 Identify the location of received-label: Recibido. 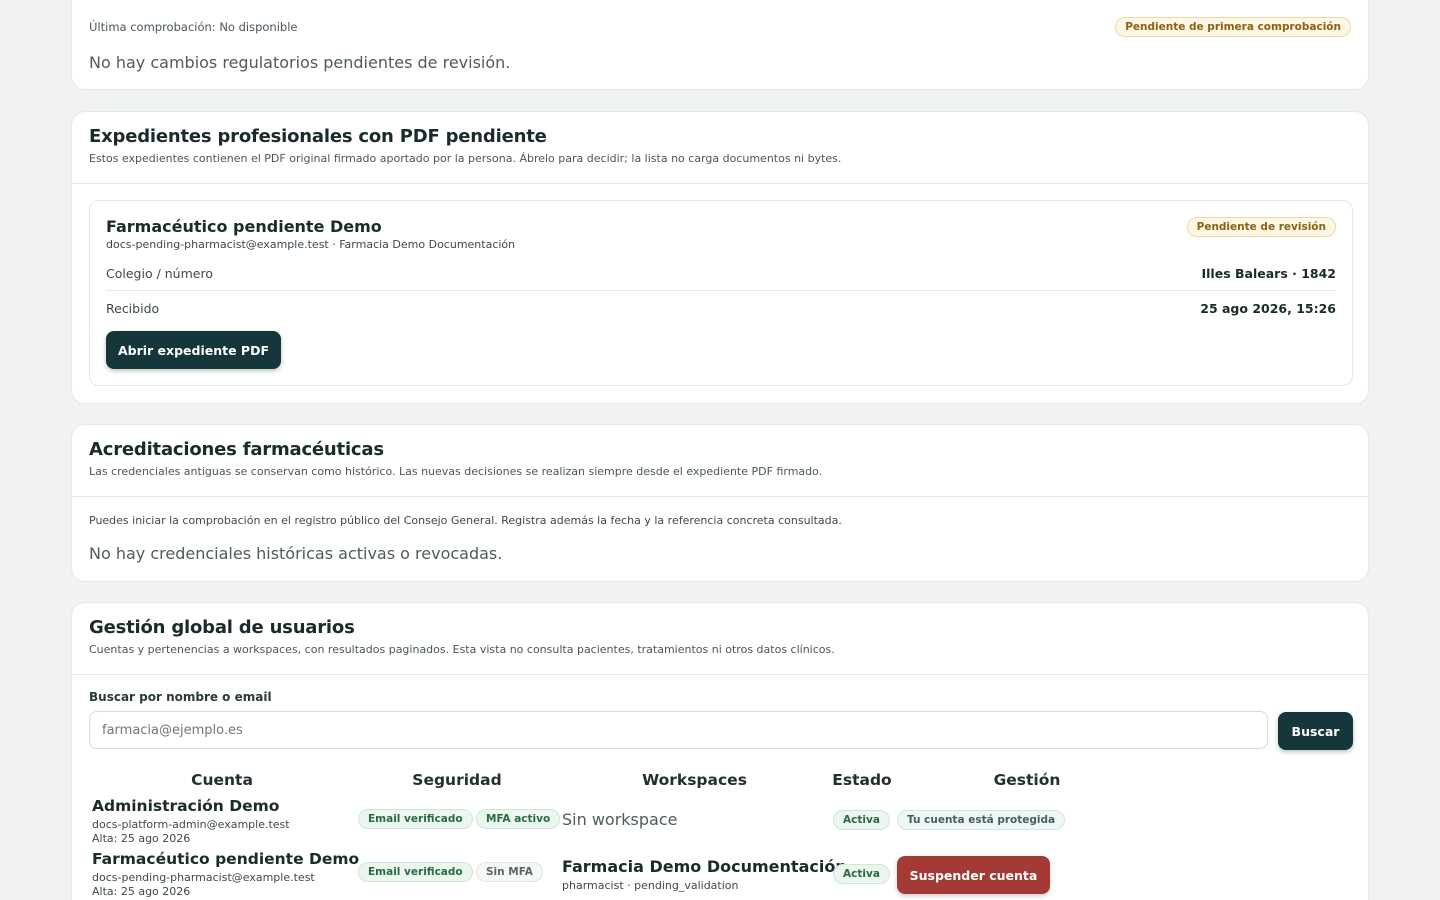
(133, 308).